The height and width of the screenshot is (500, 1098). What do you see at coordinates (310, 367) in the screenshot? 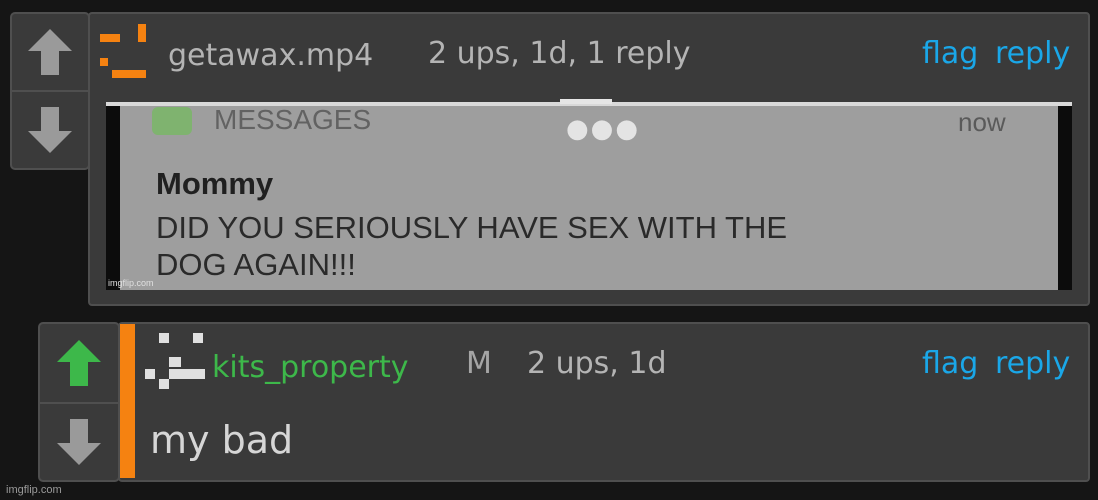
I see `username: kits_property` at bounding box center [310, 367].